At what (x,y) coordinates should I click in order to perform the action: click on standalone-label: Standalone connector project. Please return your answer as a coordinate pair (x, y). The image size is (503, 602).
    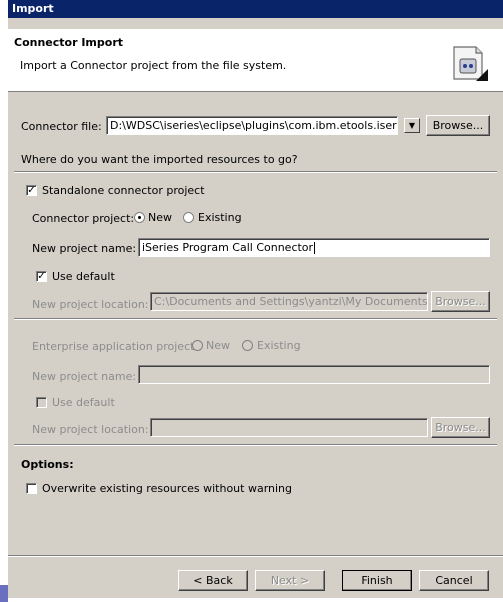
    Looking at the image, I should click on (123, 190).